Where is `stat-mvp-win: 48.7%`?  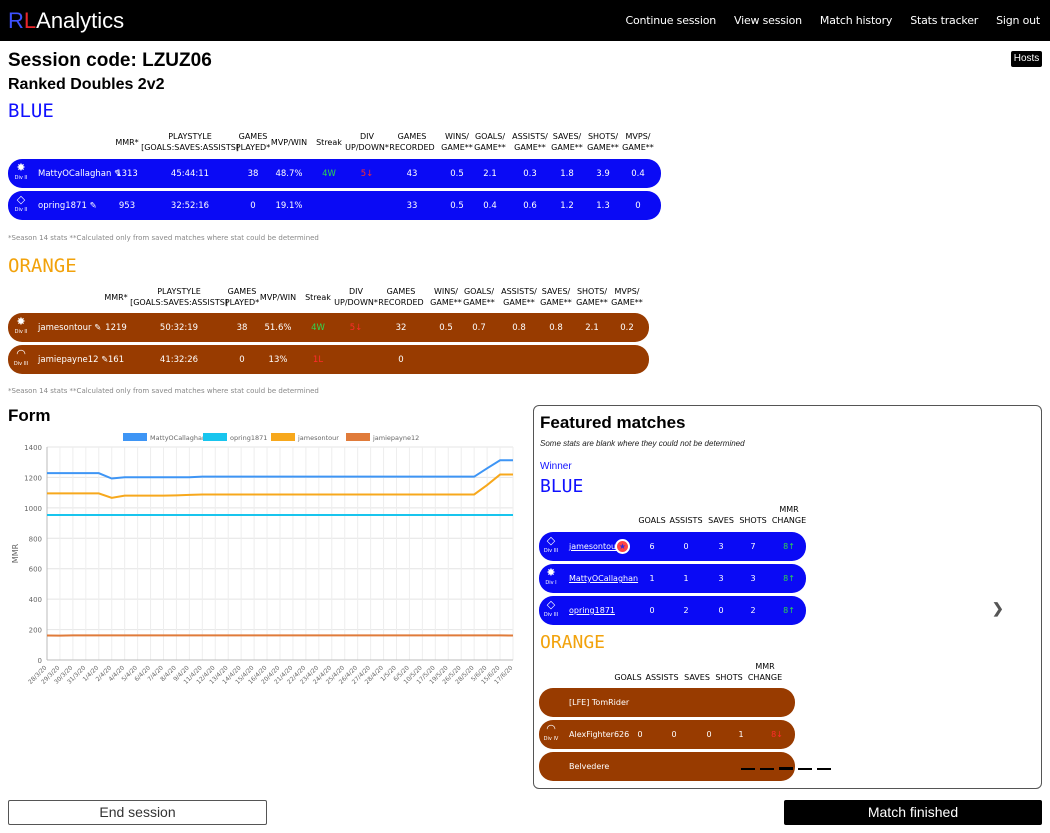
stat-mvp-win: 48.7% is located at coordinates (289, 174).